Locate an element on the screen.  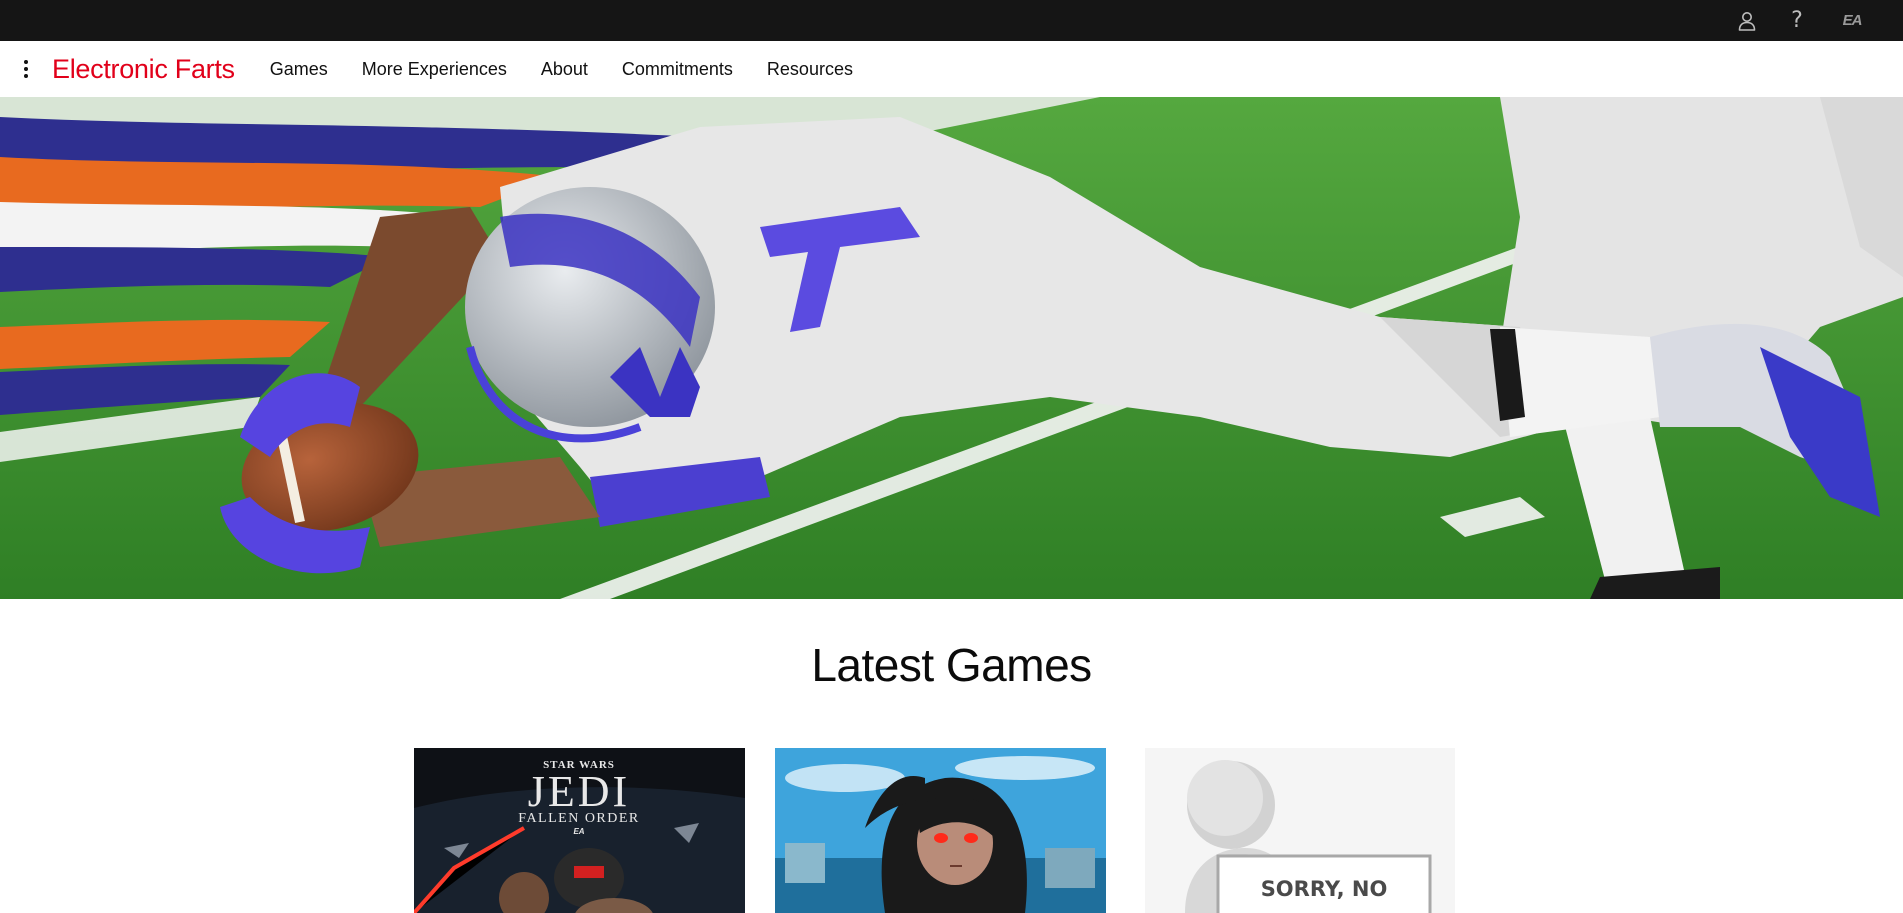
game-card-sorry-no: SORRY, NO is located at coordinates (1300, 830).